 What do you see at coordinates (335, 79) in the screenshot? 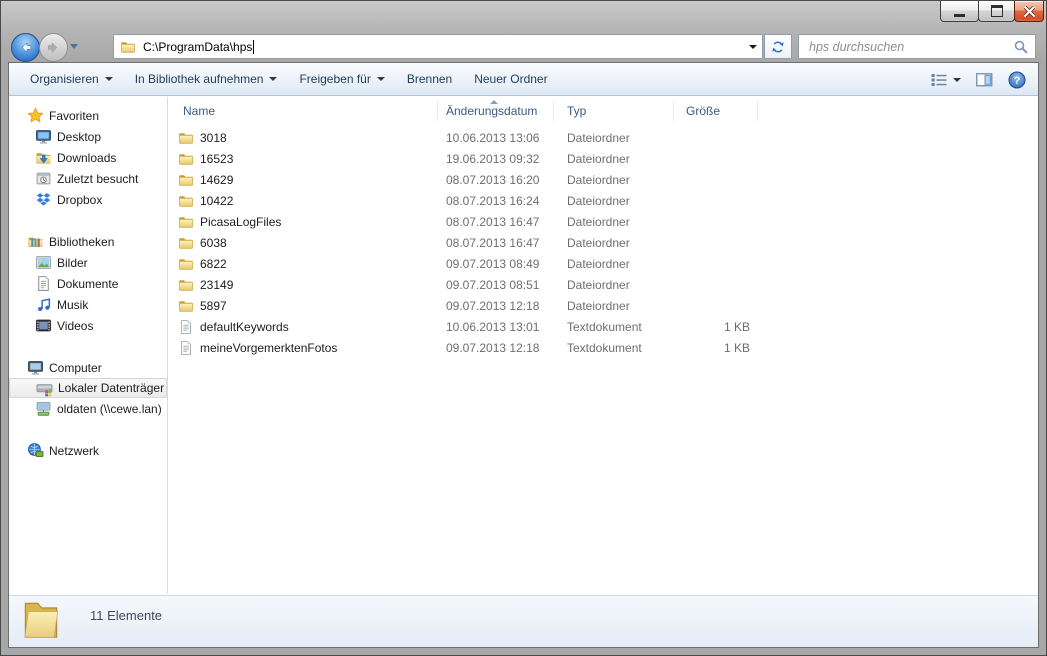
I see `toolbar-item-label: Freigeben für` at bounding box center [335, 79].